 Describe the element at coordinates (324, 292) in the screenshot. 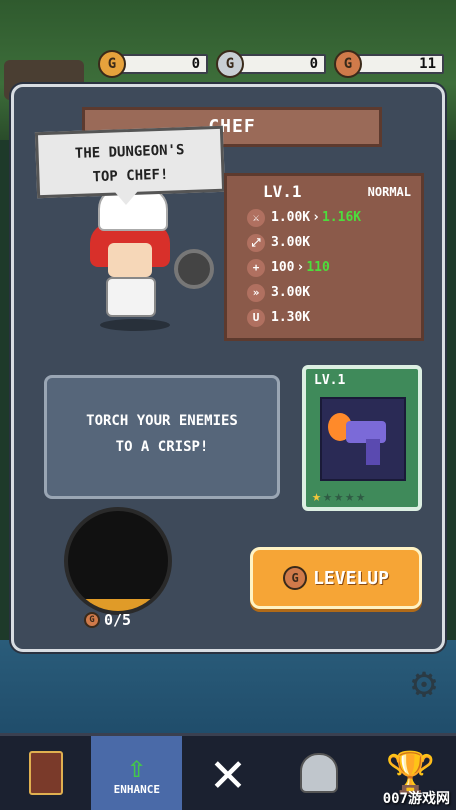

I see `stat-speed: » 3.00K` at that location.